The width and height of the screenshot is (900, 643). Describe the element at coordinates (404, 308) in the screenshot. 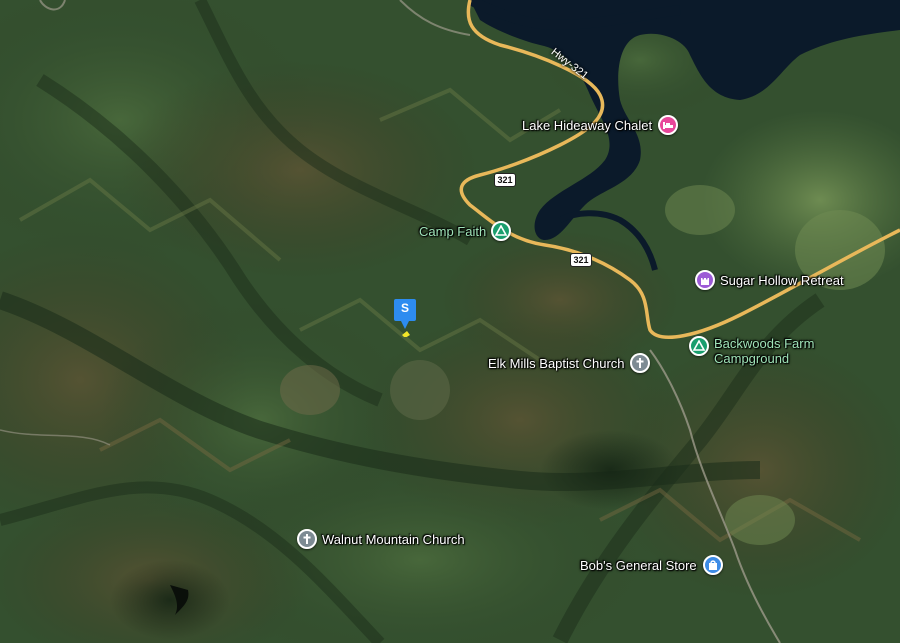

I see `marker-letter: S` at that location.